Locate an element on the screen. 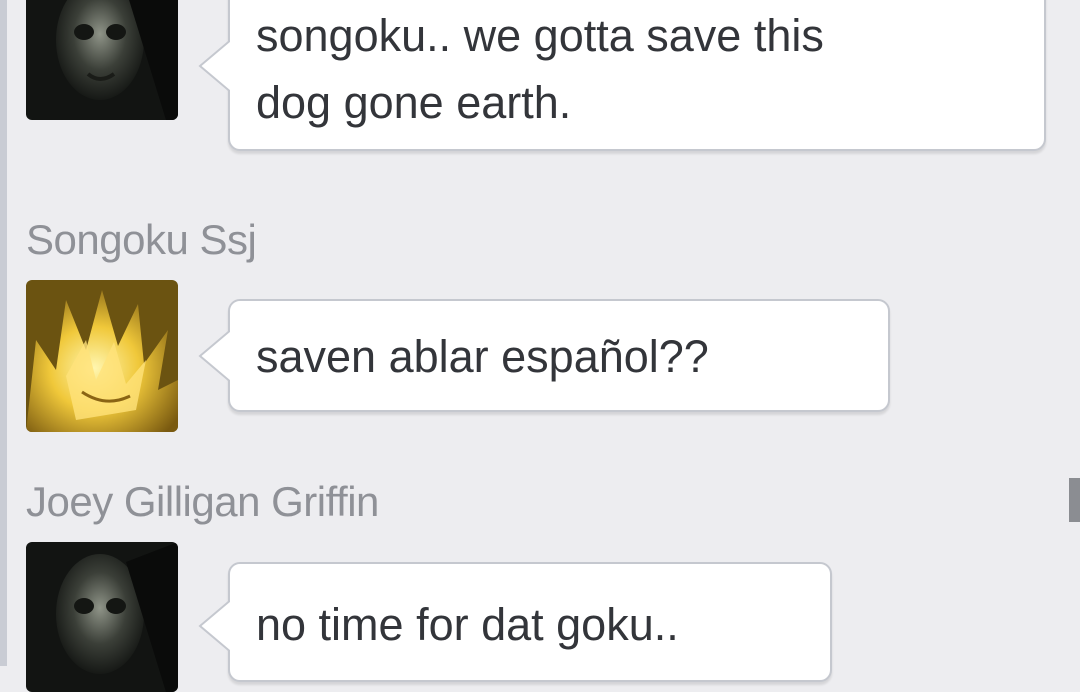 The image size is (1080, 692). message-bubble: saven ablar español?? is located at coordinates (544, 355).